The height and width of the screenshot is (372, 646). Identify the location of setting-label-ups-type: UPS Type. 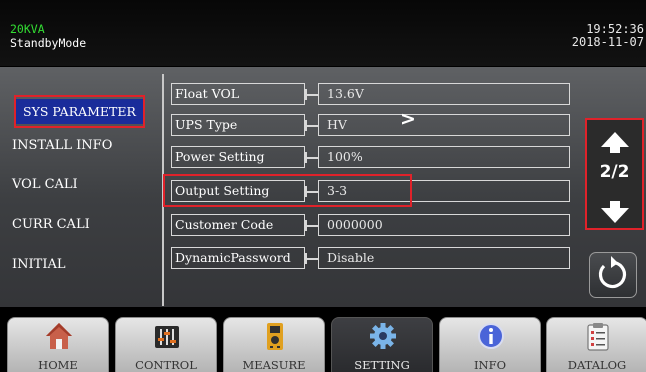
(238, 125).